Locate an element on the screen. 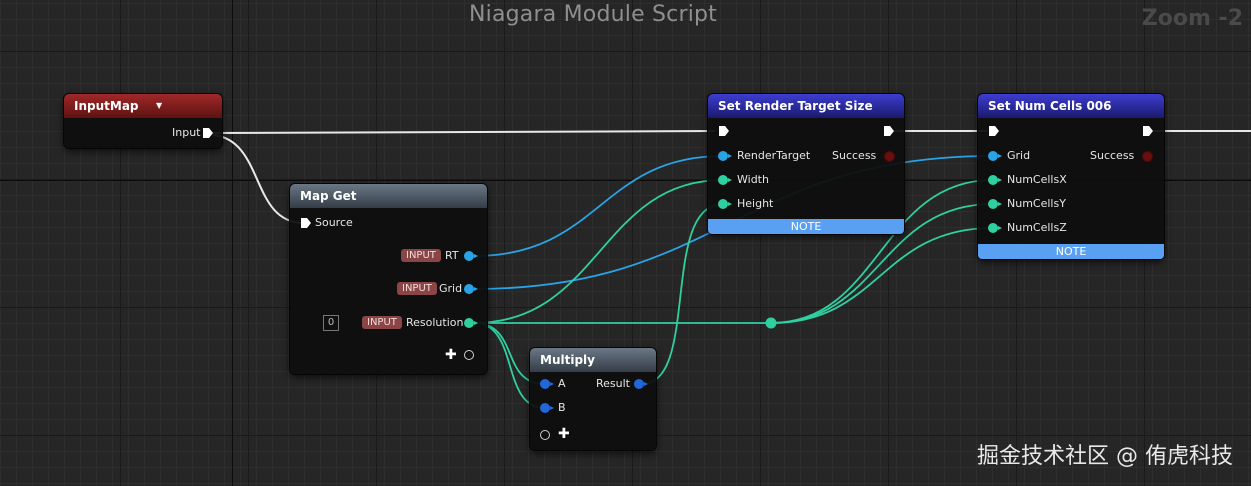  set-rt-header: Set Render Target Size is located at coordinates (806, 106).